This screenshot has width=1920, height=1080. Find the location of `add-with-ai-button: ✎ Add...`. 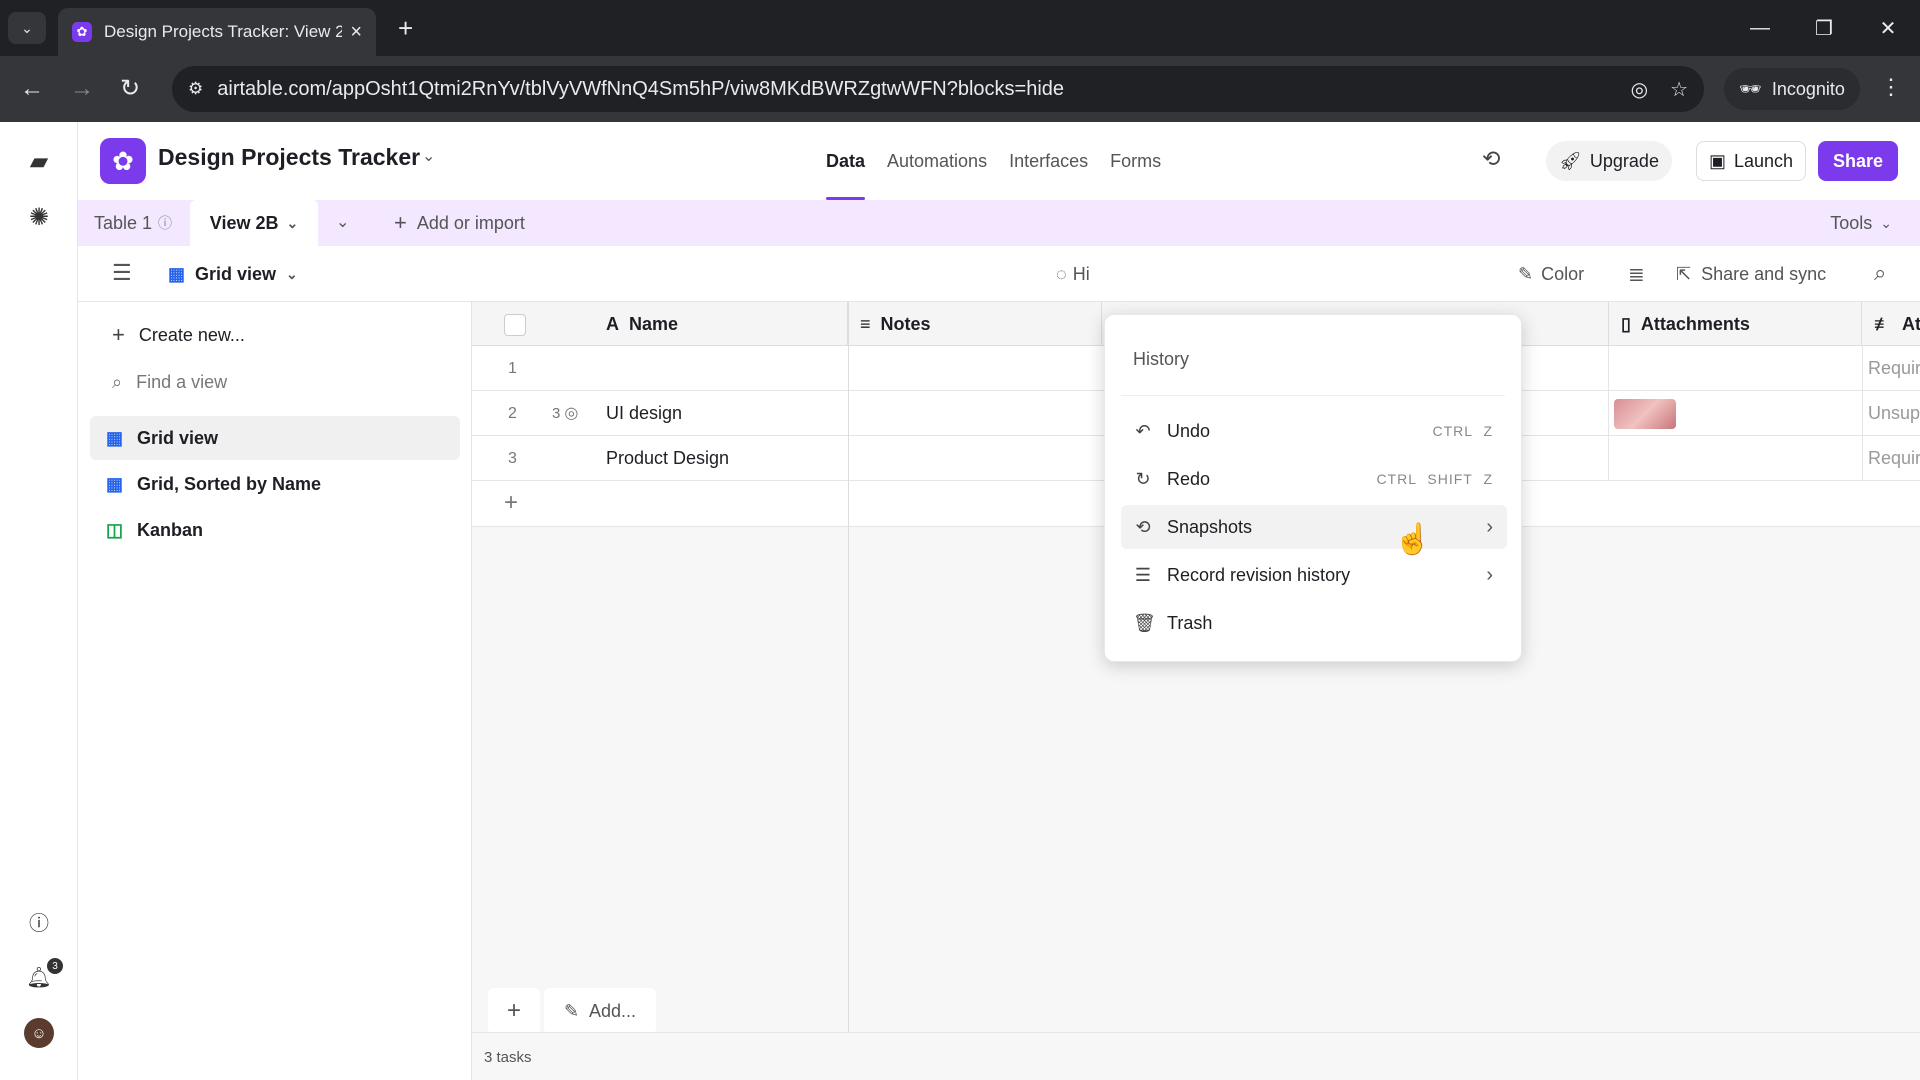

add-with-ai-button: ✎ Add... is located at coordinates (600, 1011).